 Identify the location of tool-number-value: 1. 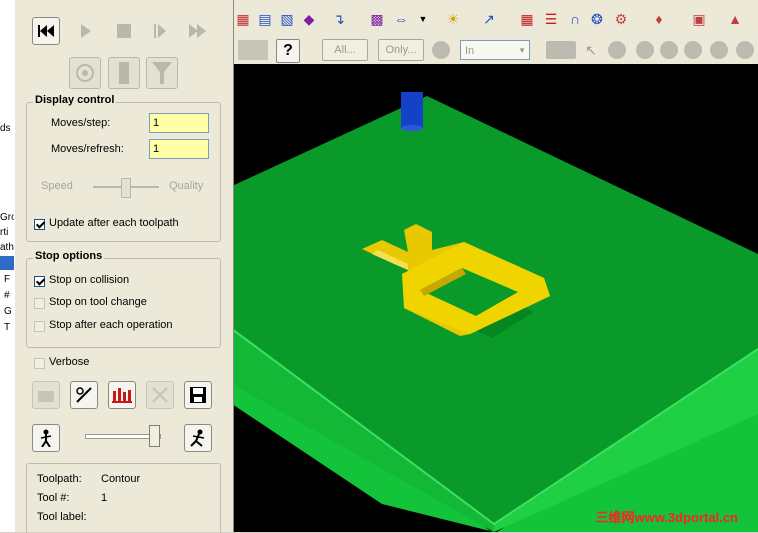
(104, 498).